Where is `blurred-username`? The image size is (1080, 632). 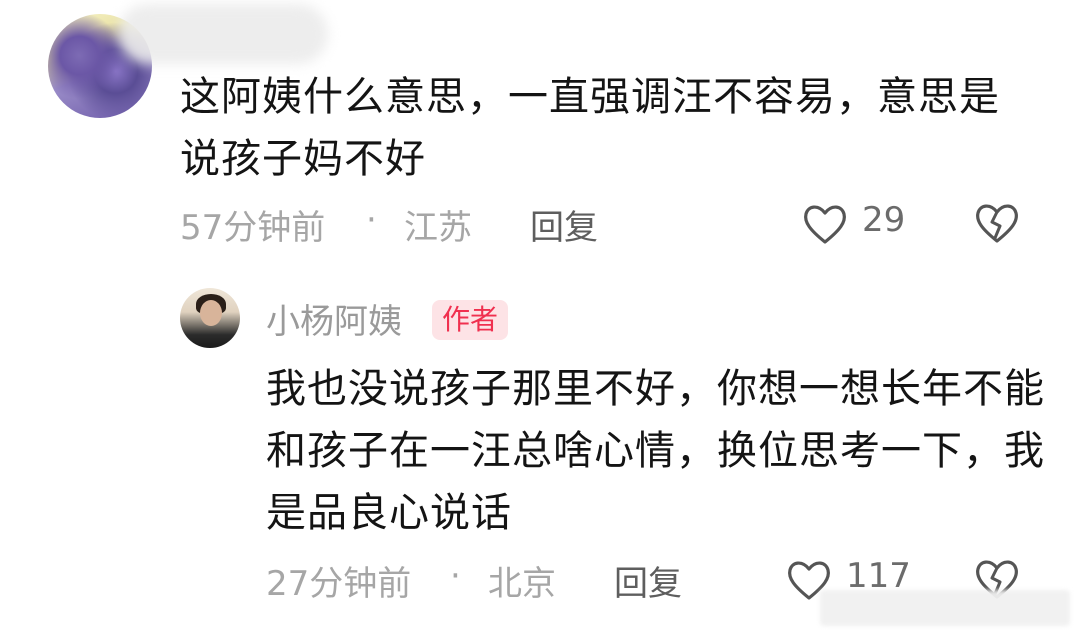
blurred-username is located at coordinates (223, 34).